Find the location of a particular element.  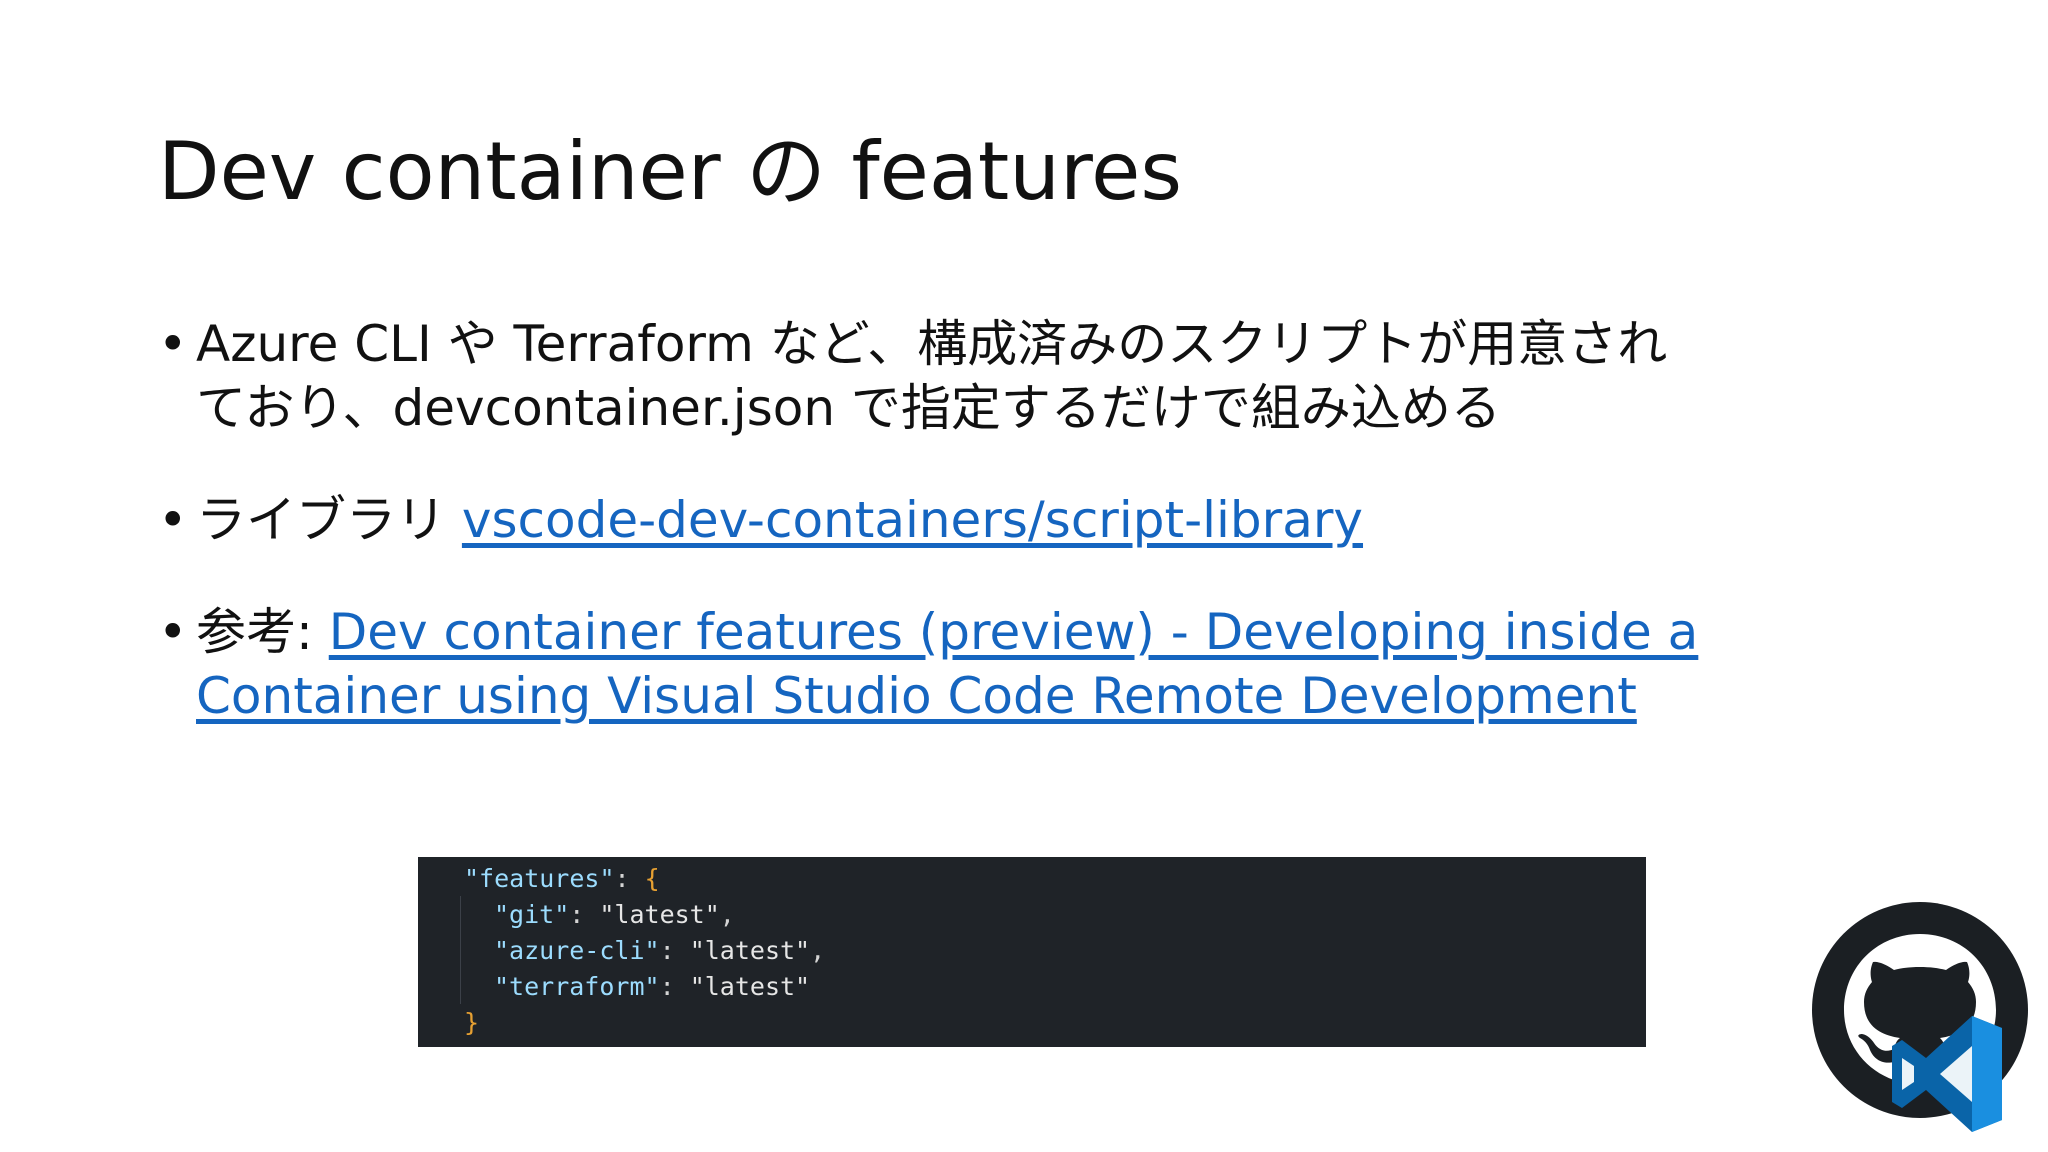

code-line-git: "git": "latest", is located at coordinates (614, 914).